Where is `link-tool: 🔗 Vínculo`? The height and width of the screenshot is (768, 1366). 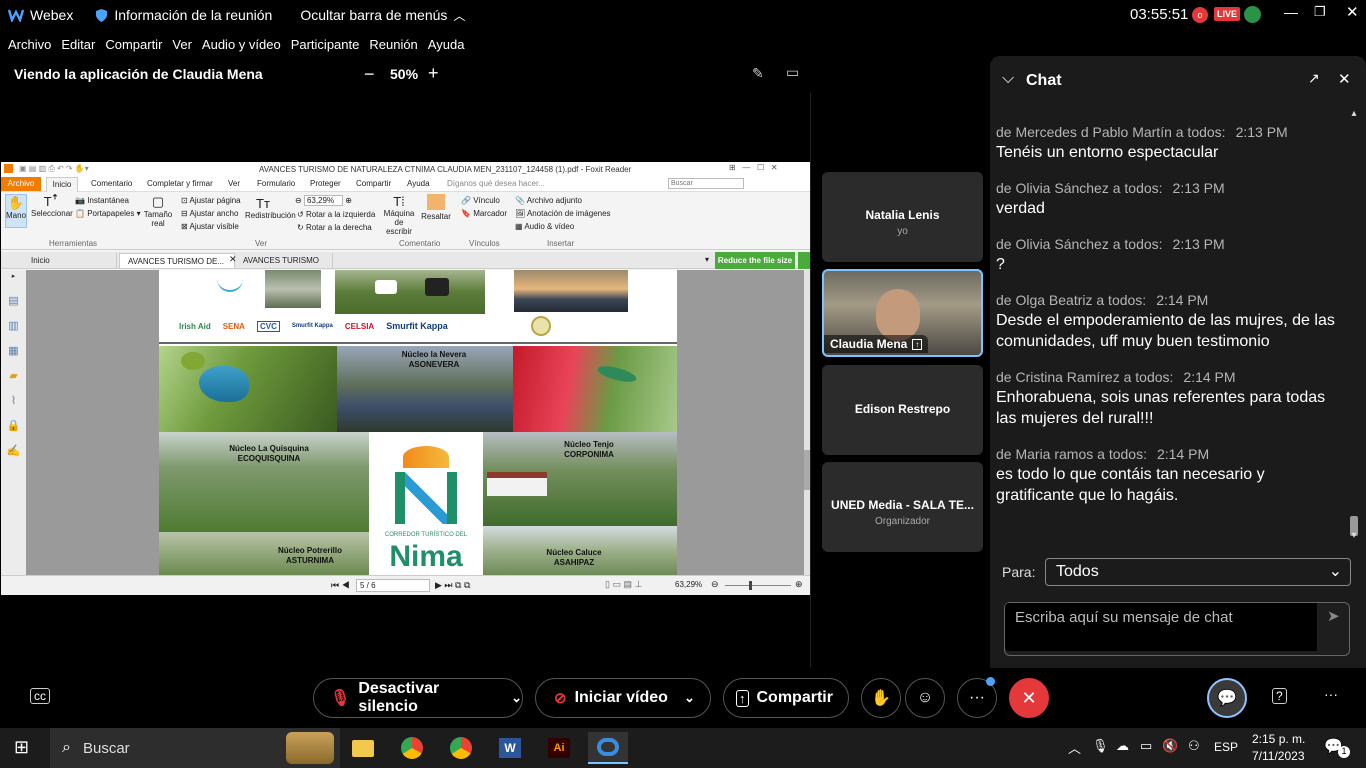
link-tool: 🔗 Vínculo is located at coordinates (480, 200).